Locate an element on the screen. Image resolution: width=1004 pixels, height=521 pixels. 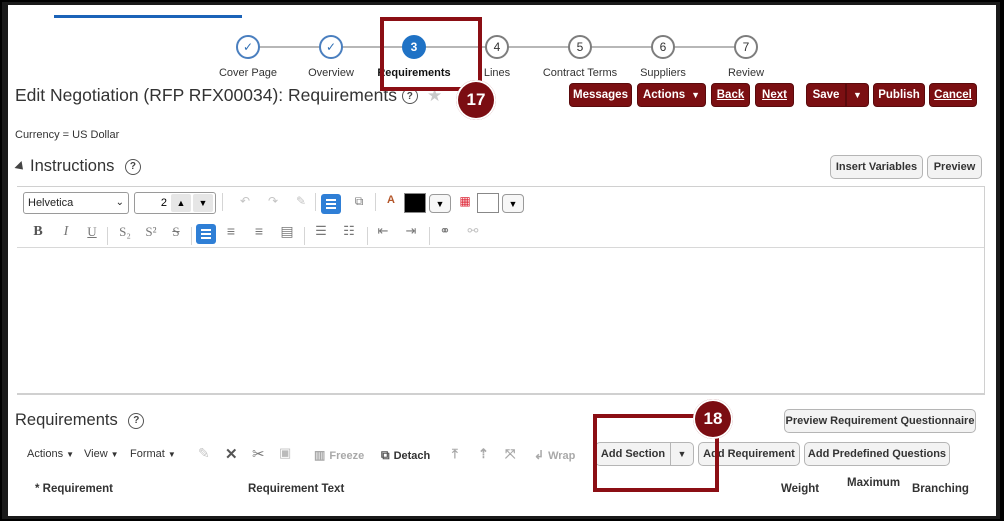
justify-icon: ▤ is located at coordinates (287, 231).